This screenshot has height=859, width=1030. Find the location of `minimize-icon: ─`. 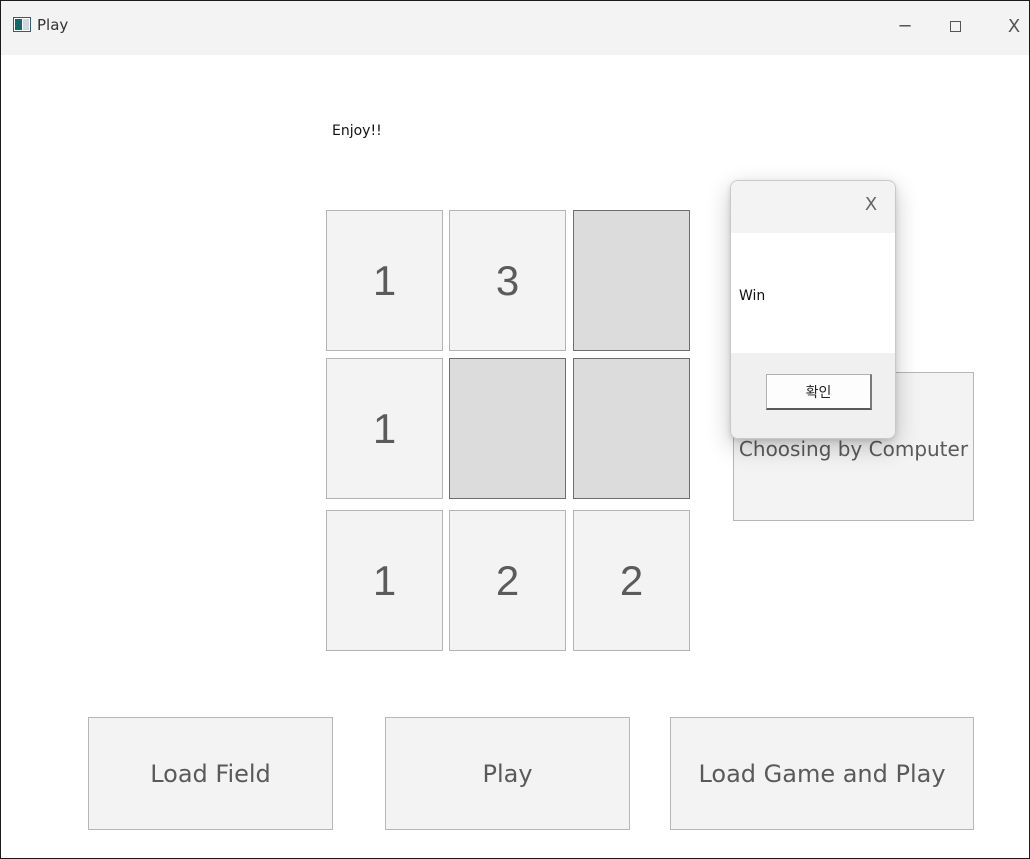

minimize-icon: ─ is located at coordinates (905, 26).